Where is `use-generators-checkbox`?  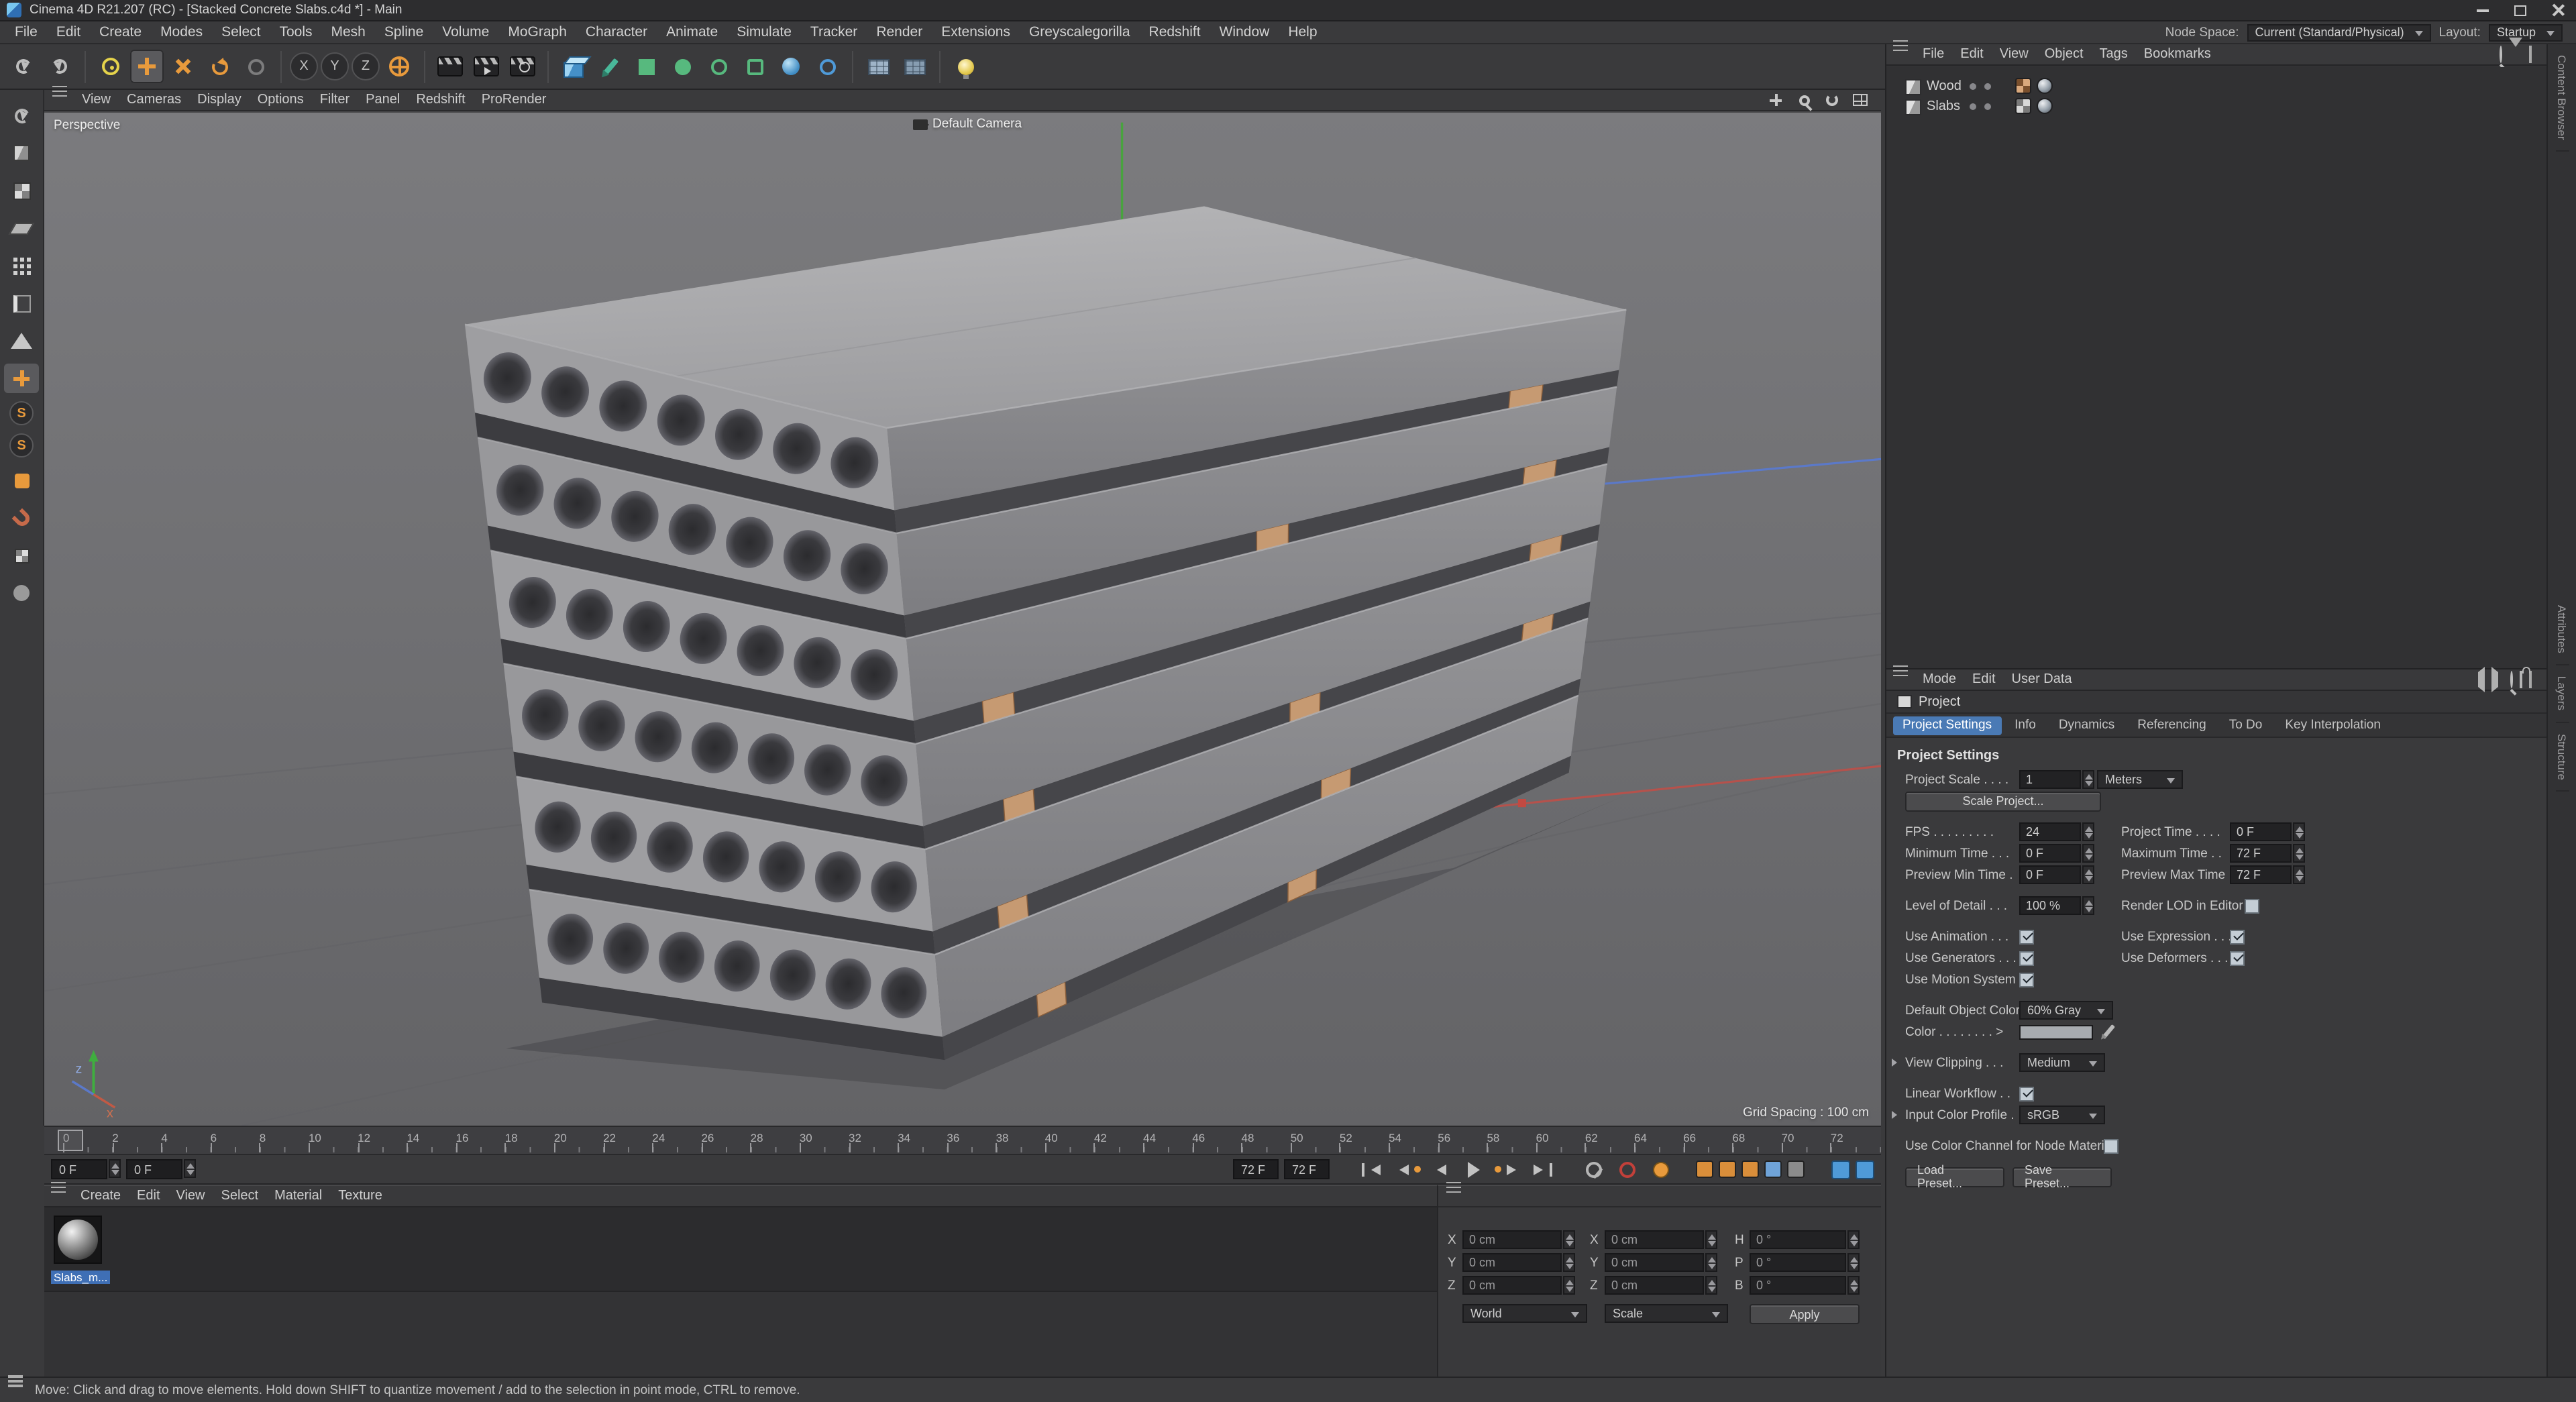
use-generators-checkbox is located at coordinates (2026, 958).